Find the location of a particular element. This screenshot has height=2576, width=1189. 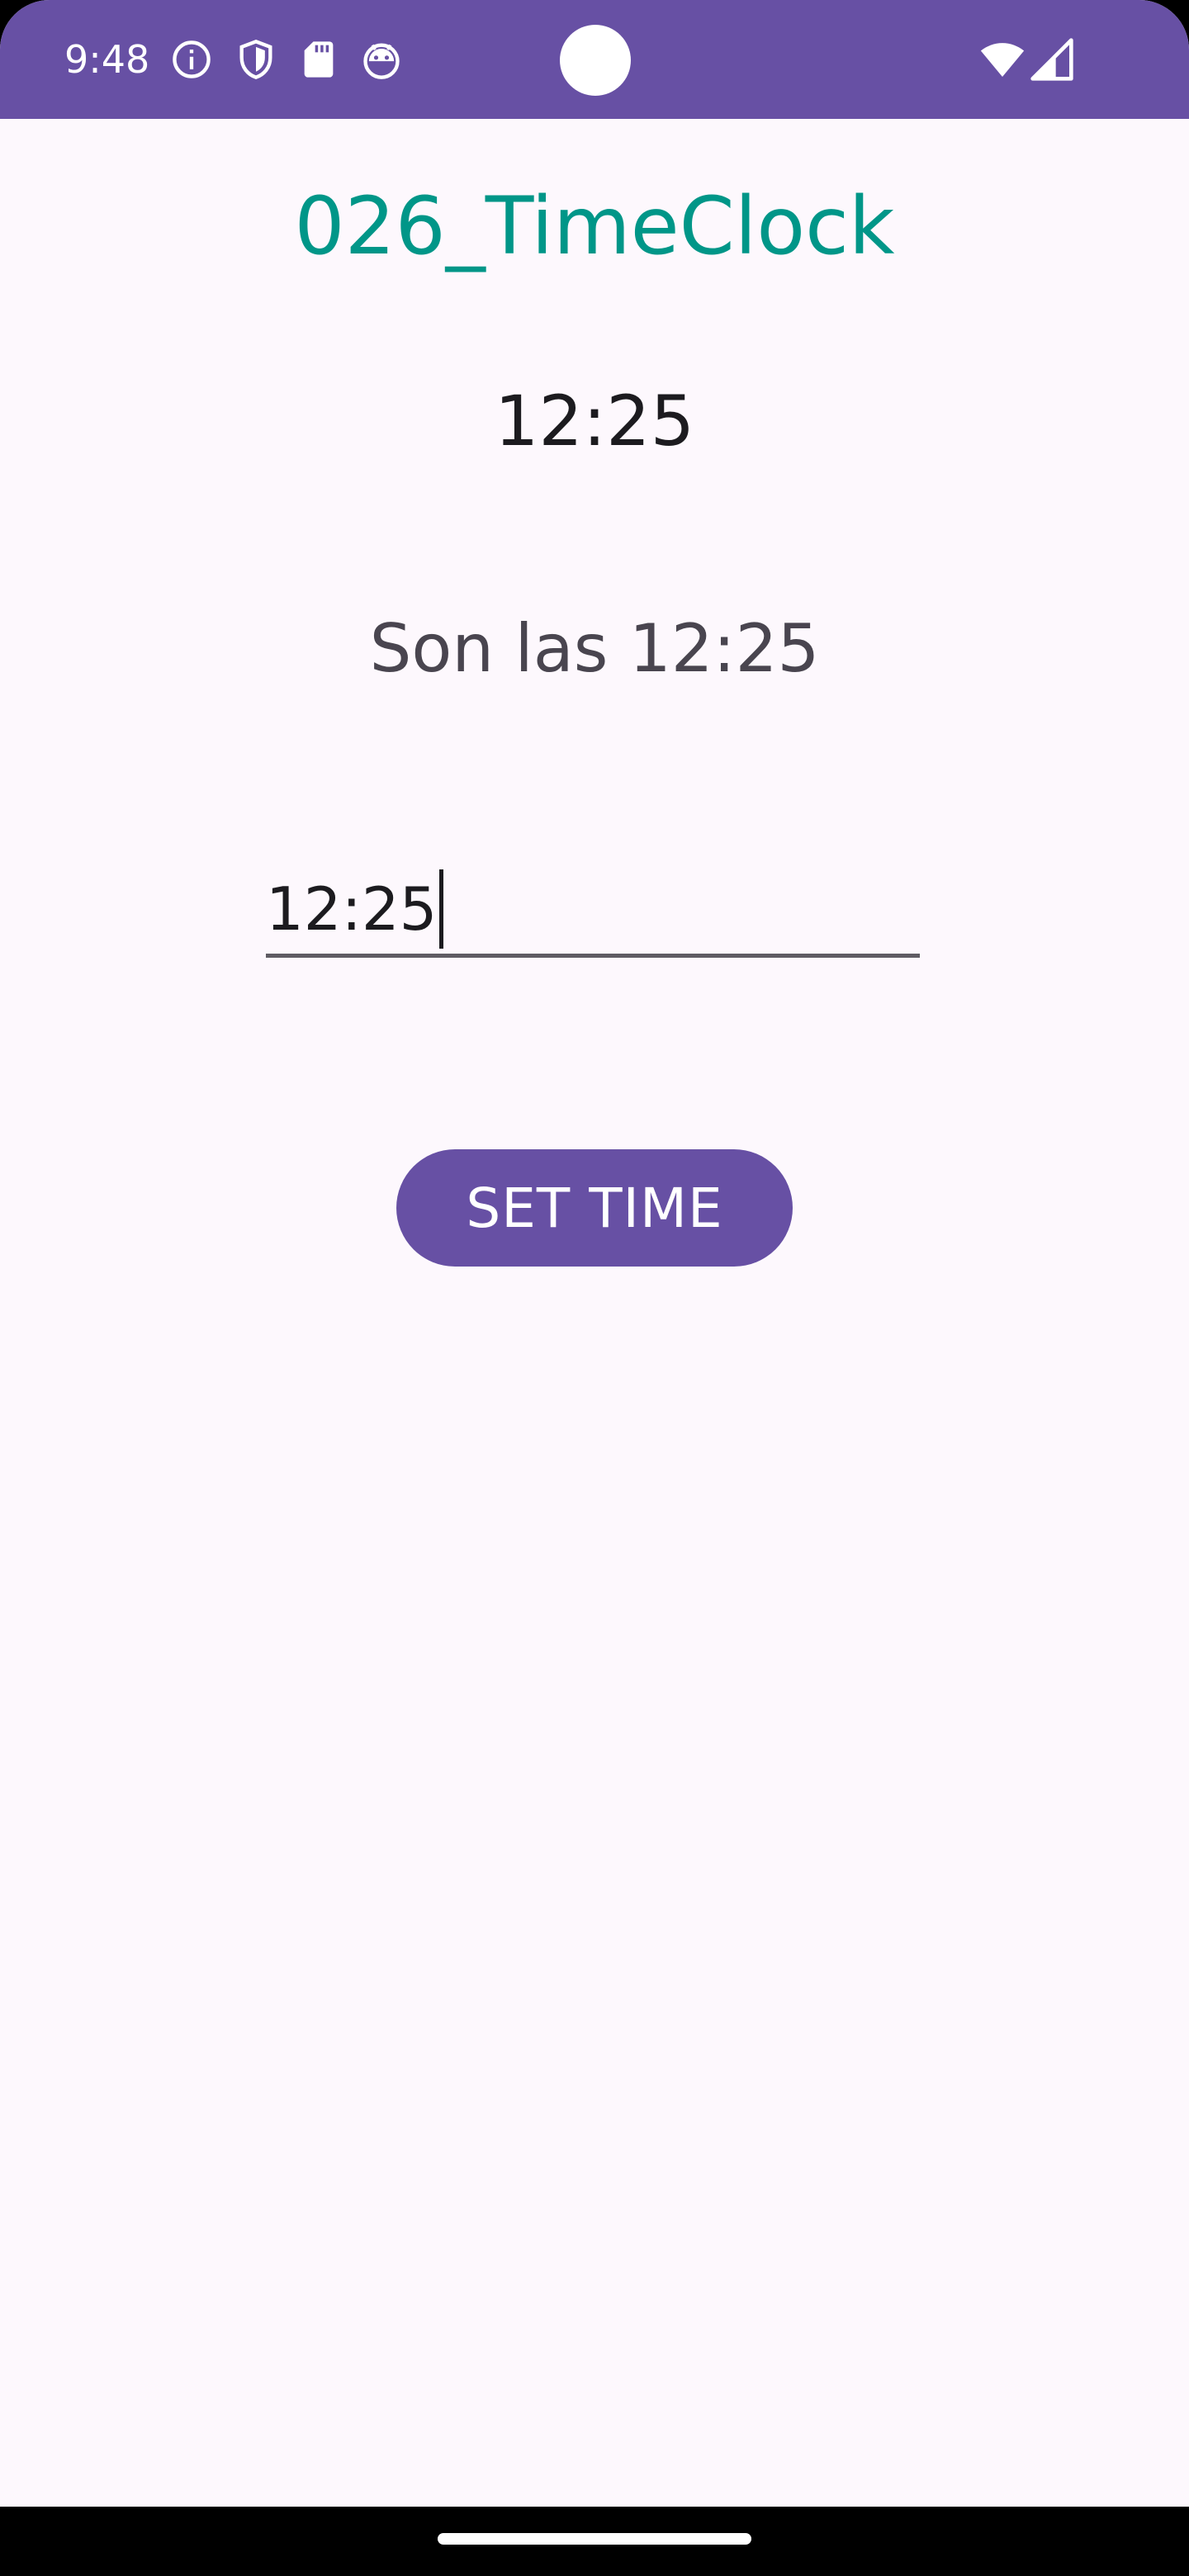

time-input-value: 12:25 is located at coordinates (352, 909).